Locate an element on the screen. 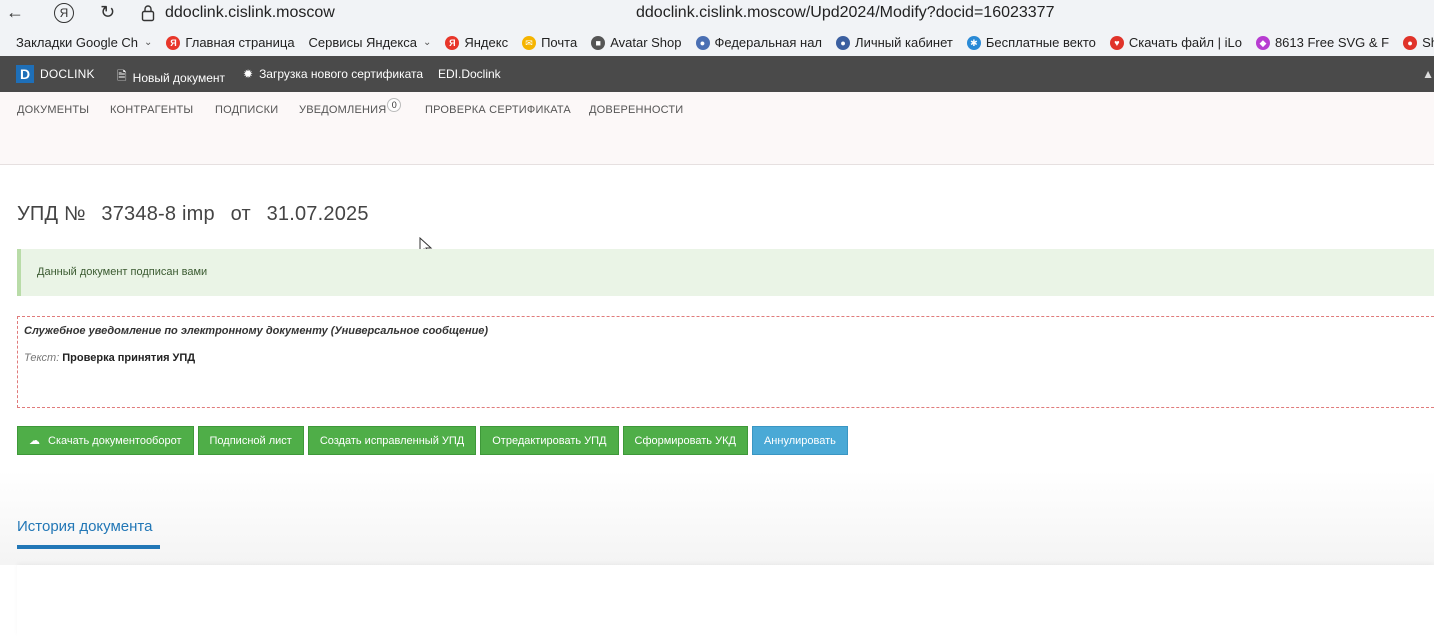 The width and height of the screenshot is (1434, 636). history-content is located at coordinates (725, 600).